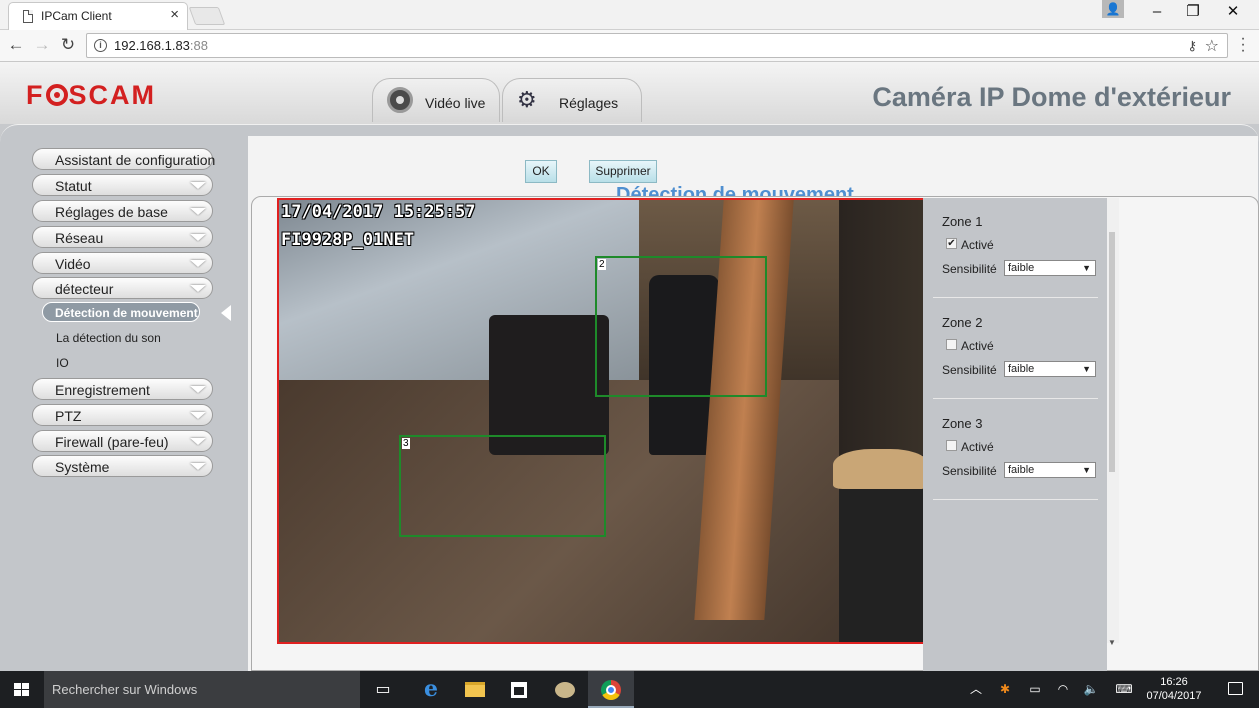 The width and height of the screenshot is (1259, 708). Describe the element at coordinates (406, 443) in the screenshot. I see `zone-number: 3` at that location.